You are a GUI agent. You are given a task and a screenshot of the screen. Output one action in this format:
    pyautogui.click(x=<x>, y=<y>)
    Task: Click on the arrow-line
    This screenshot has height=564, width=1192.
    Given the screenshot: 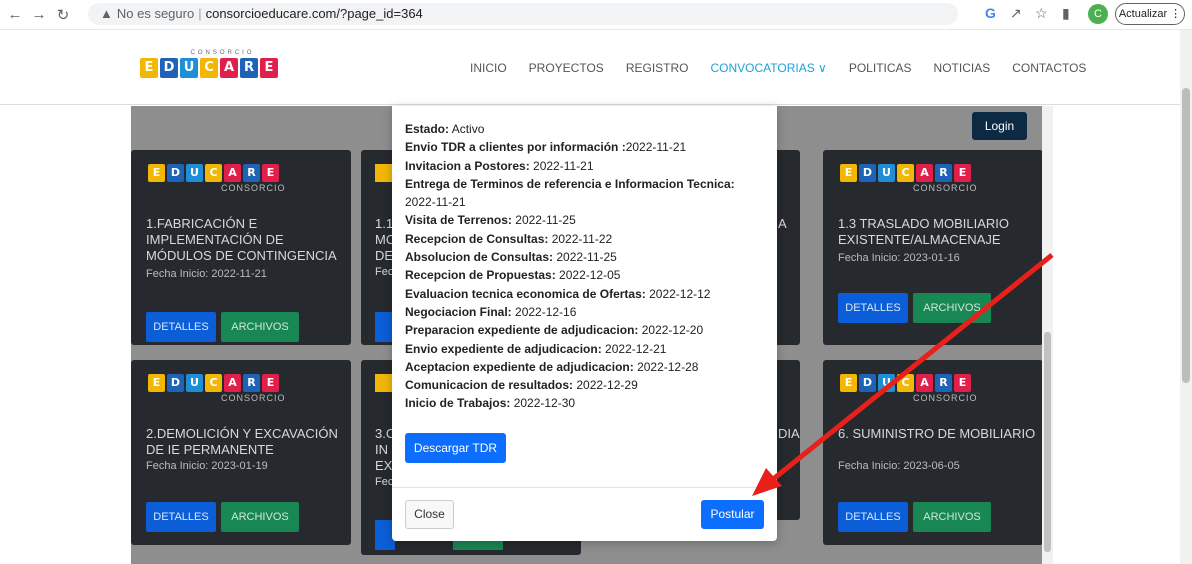 What is the action you would take?
    pyautogui.click(x=912, y=367)
    